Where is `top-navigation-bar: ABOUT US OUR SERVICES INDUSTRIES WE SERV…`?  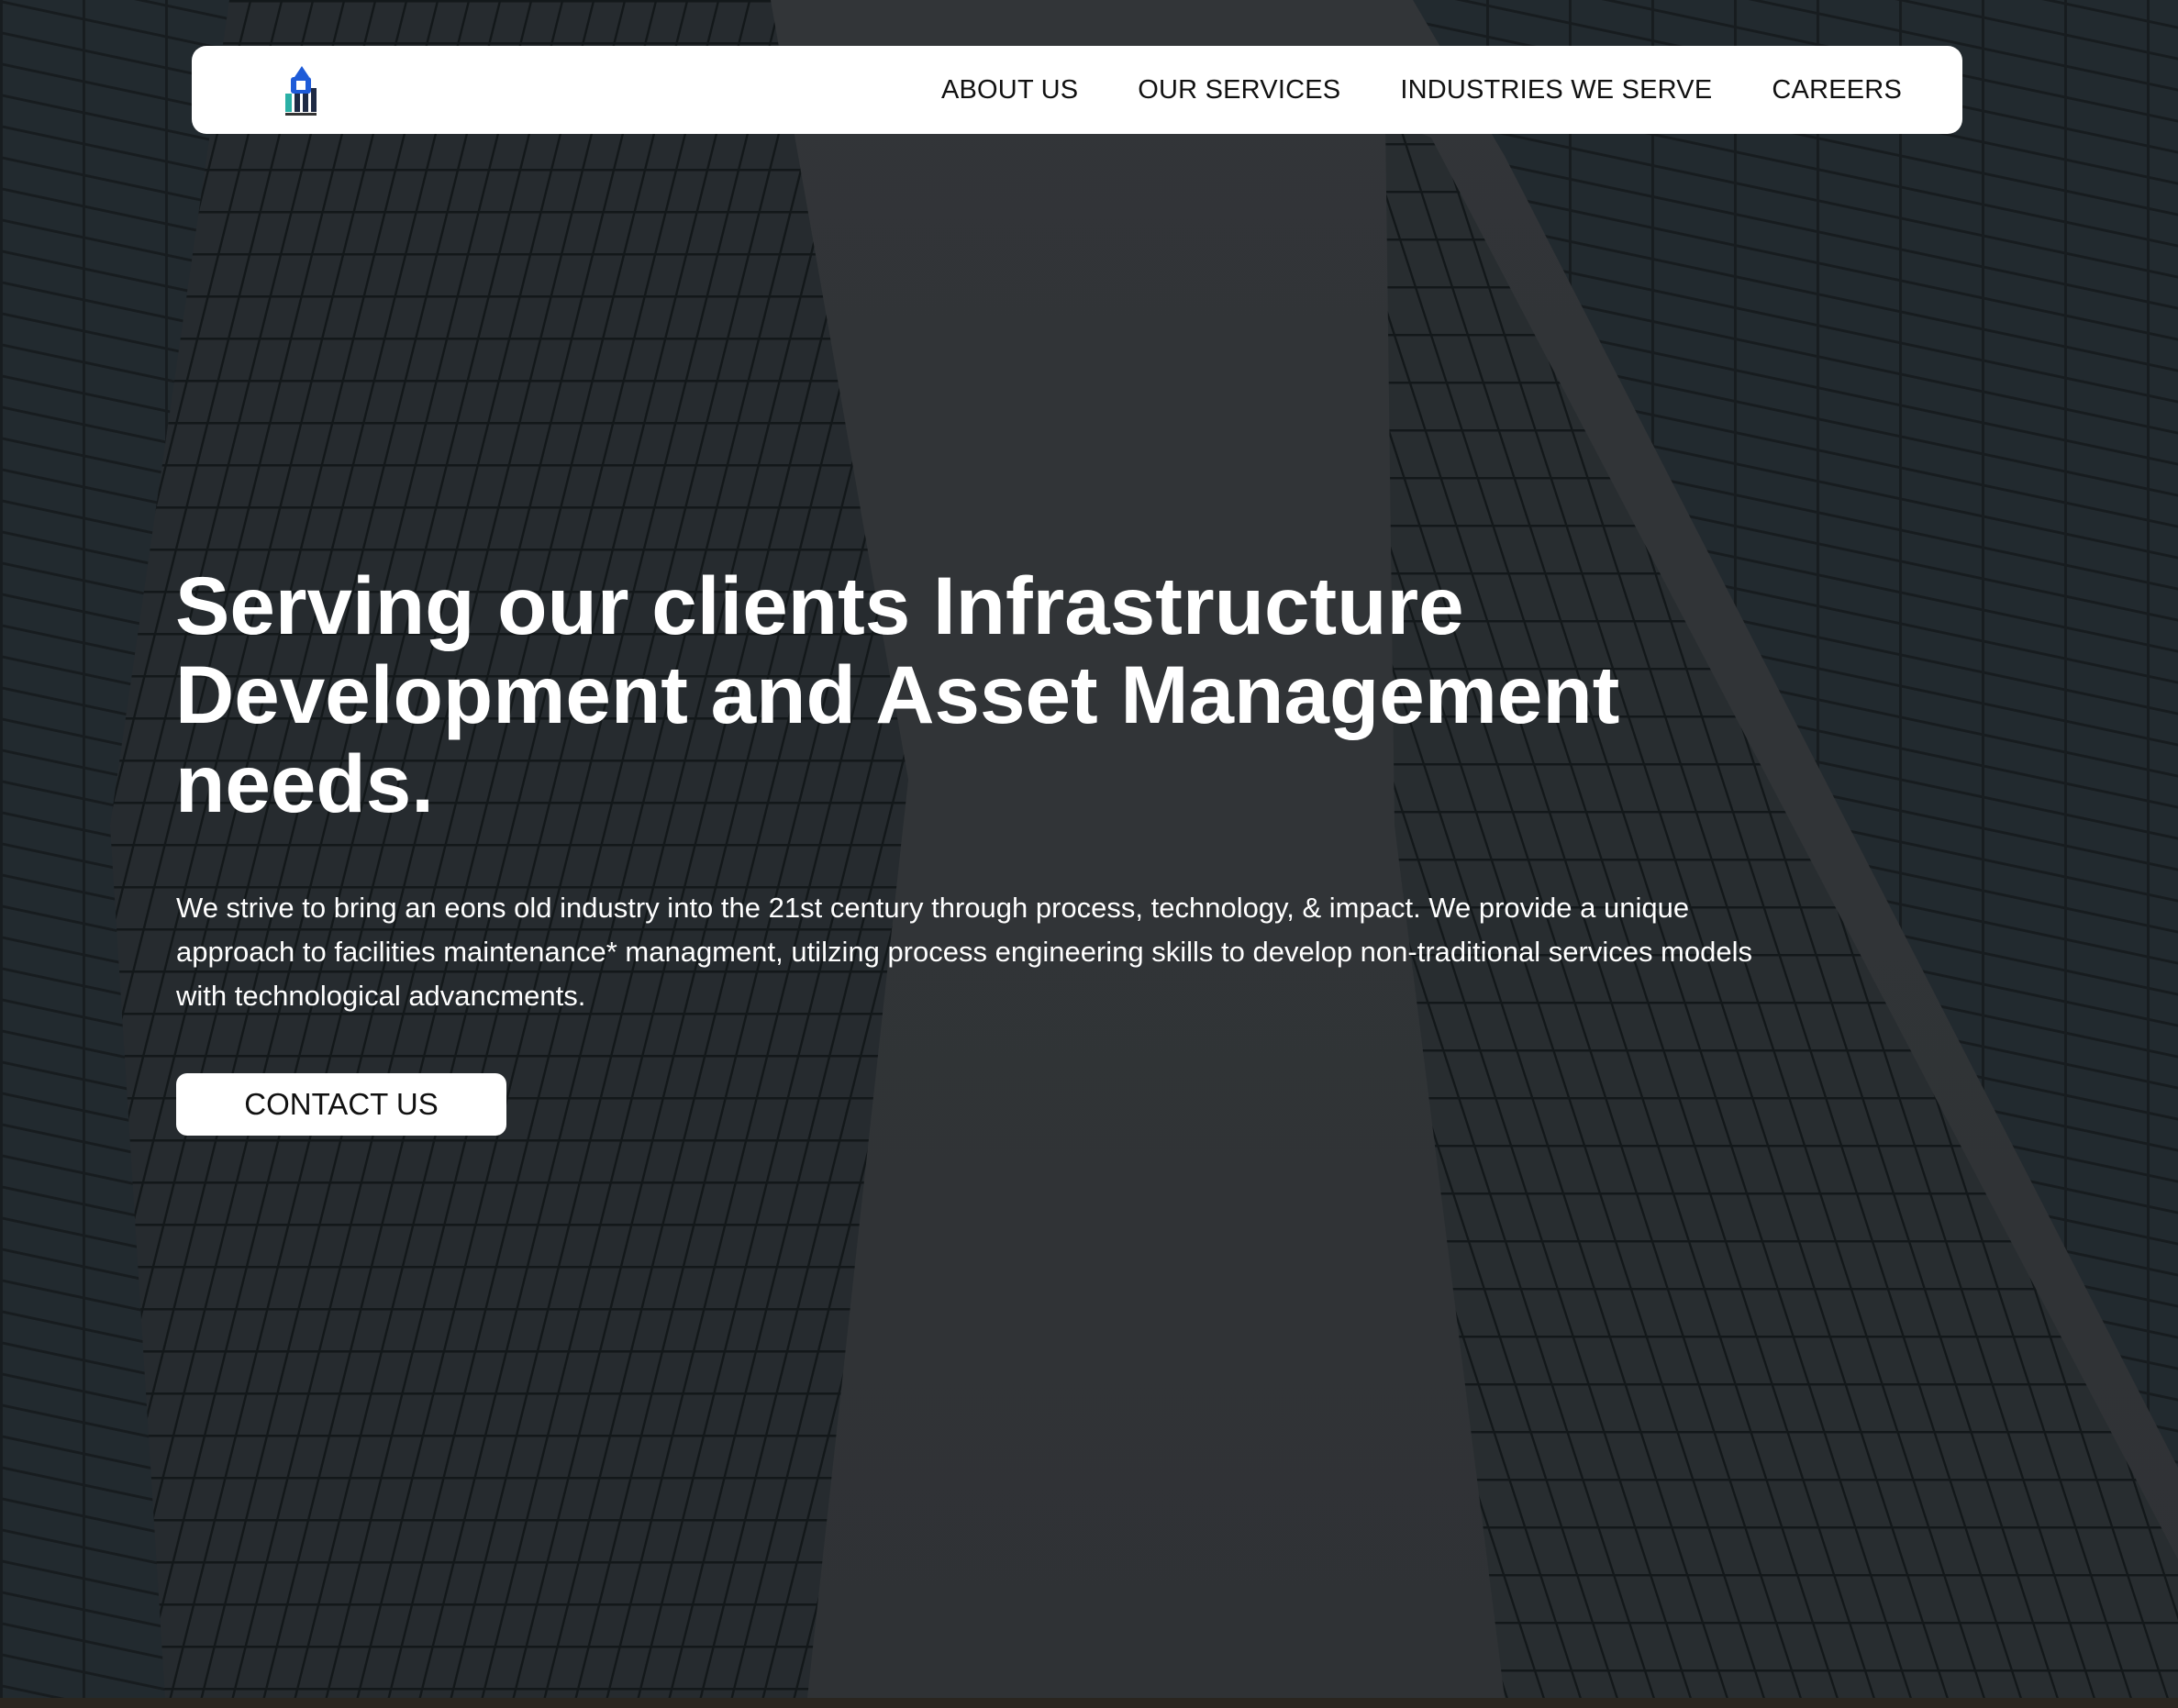
top-navigation-bar: ABOUT US OUR SERVICES INDUSTRIES WE SERV… is located at coordinates (1077, 90).